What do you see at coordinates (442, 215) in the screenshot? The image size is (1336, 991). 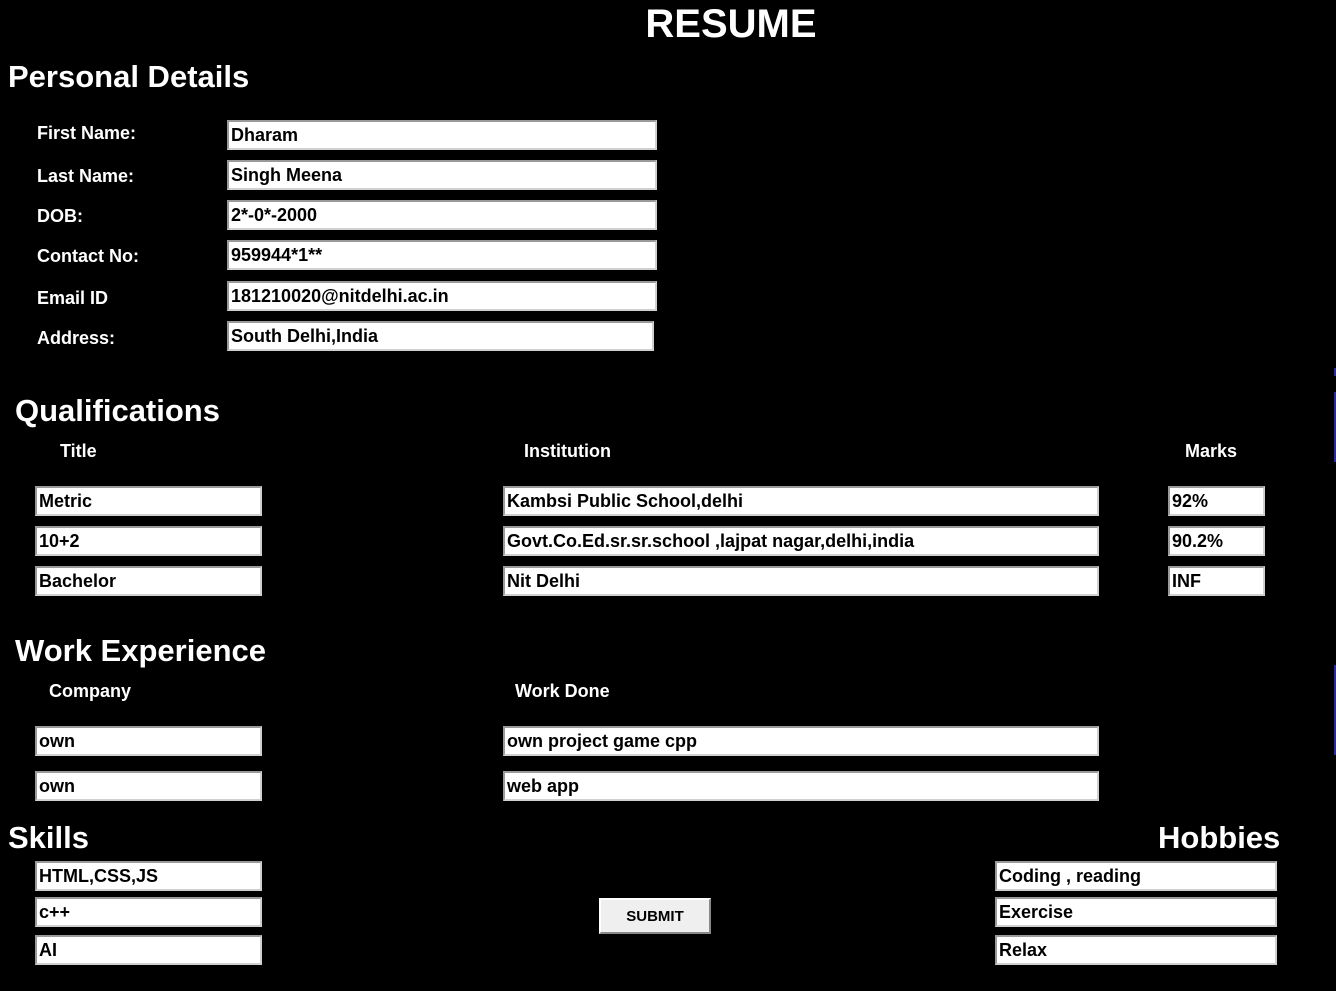 I see `dob-input` at bounding box center [442, 215].